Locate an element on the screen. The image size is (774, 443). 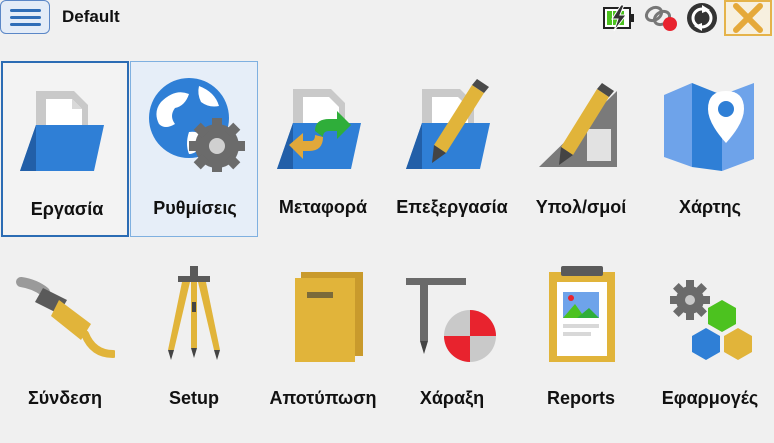
globe-settings-icon is located at coordinates (197, 125).